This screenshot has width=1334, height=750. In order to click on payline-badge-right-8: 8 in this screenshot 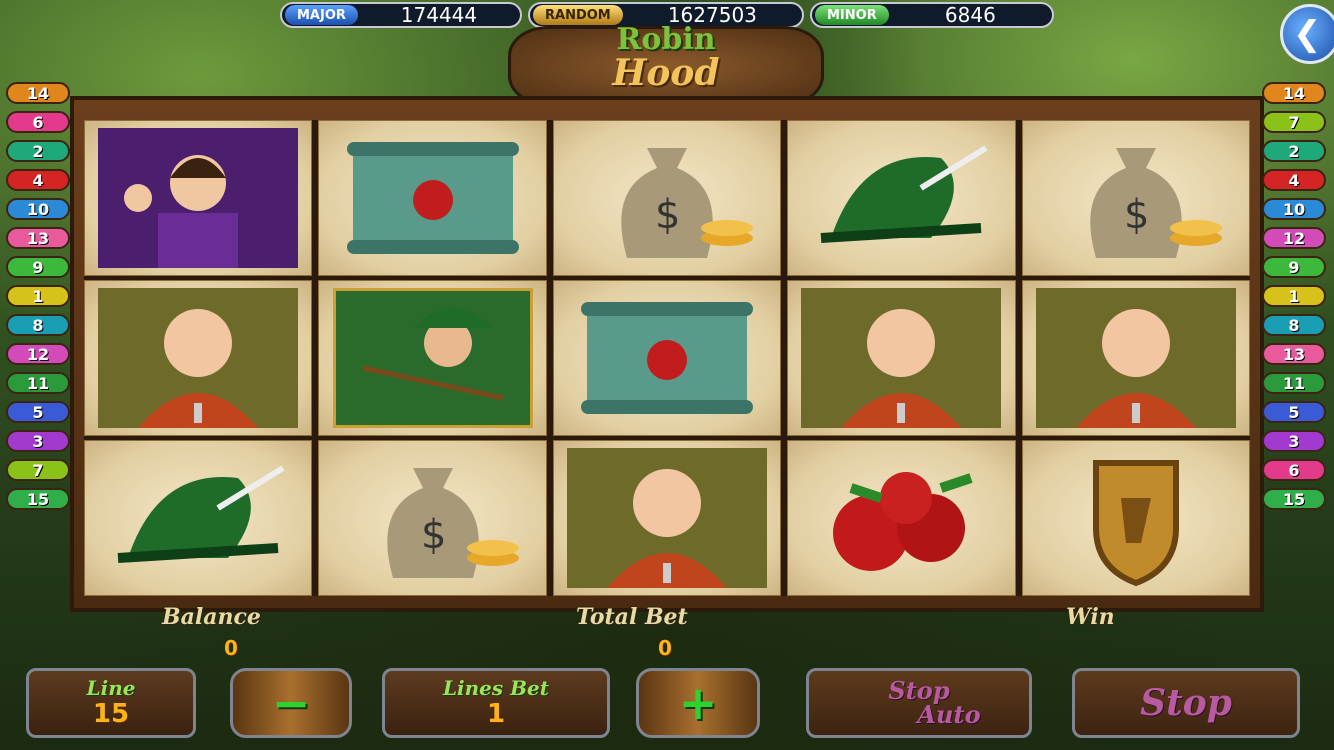, I will do `click(1294, 325)`.